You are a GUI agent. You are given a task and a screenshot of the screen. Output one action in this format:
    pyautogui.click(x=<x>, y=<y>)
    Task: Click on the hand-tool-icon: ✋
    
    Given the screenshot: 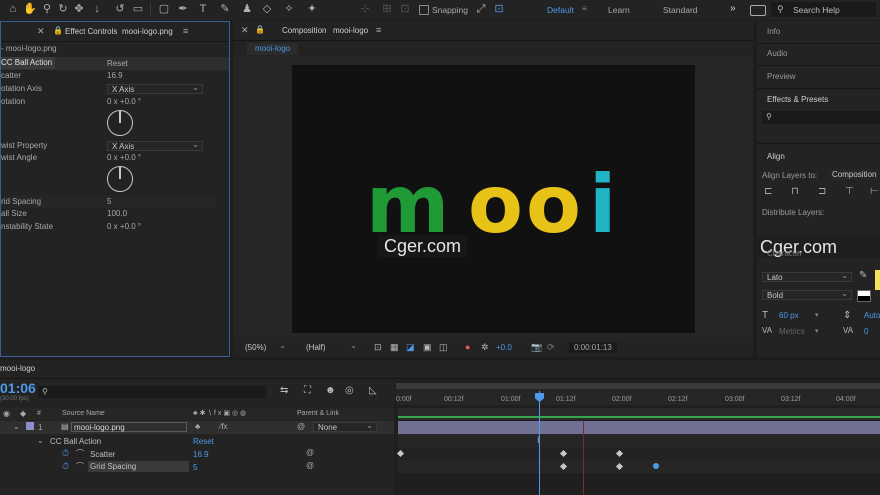 What is the action you would take?
    pyautogui.click(x=30, y=9)
    